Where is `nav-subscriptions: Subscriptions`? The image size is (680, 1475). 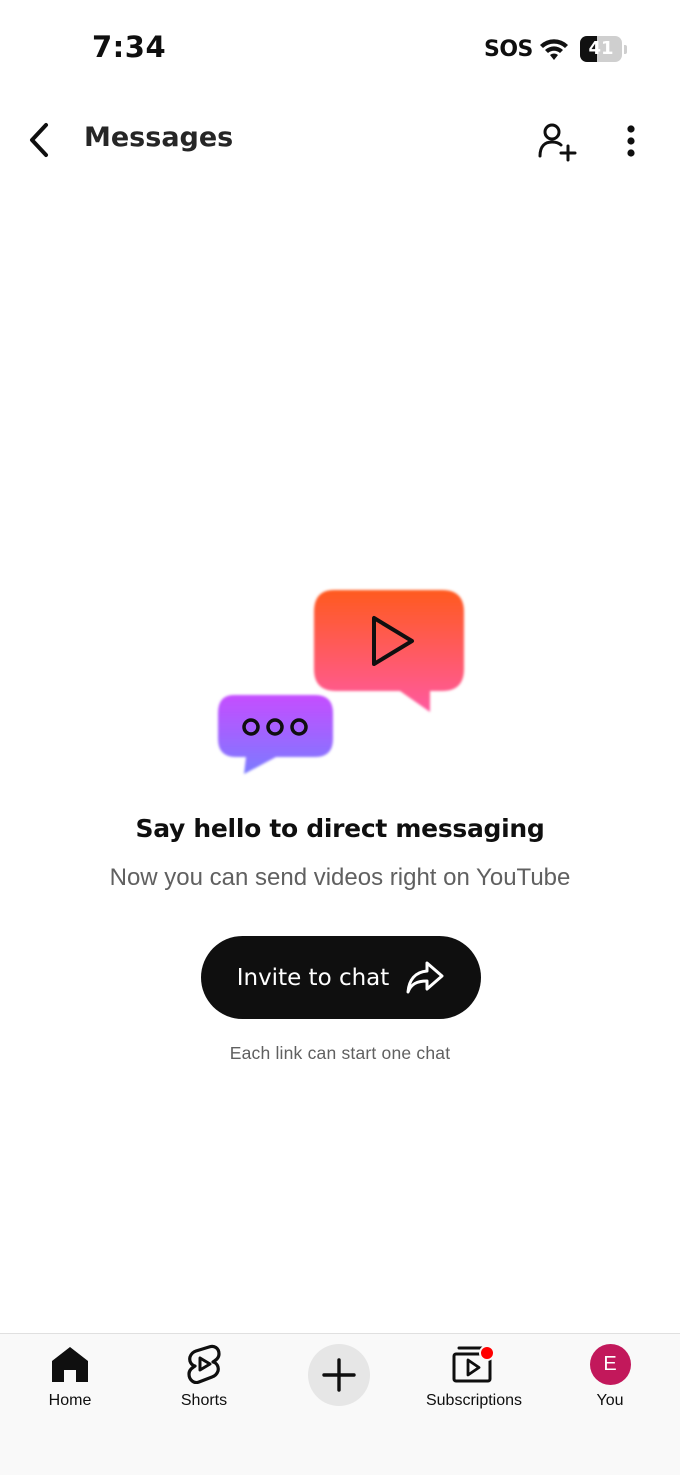
nav-subscriptions: Subscriptions is located at coordinates (474, 1378).